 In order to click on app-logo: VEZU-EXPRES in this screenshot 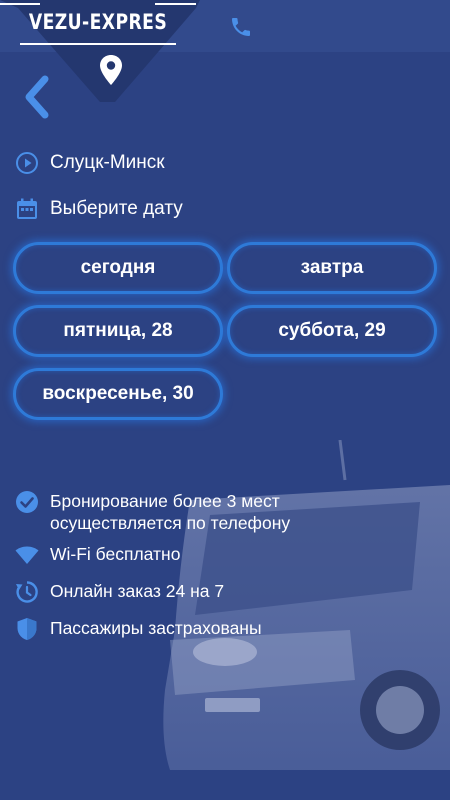, I will do `click(98, 22)`.